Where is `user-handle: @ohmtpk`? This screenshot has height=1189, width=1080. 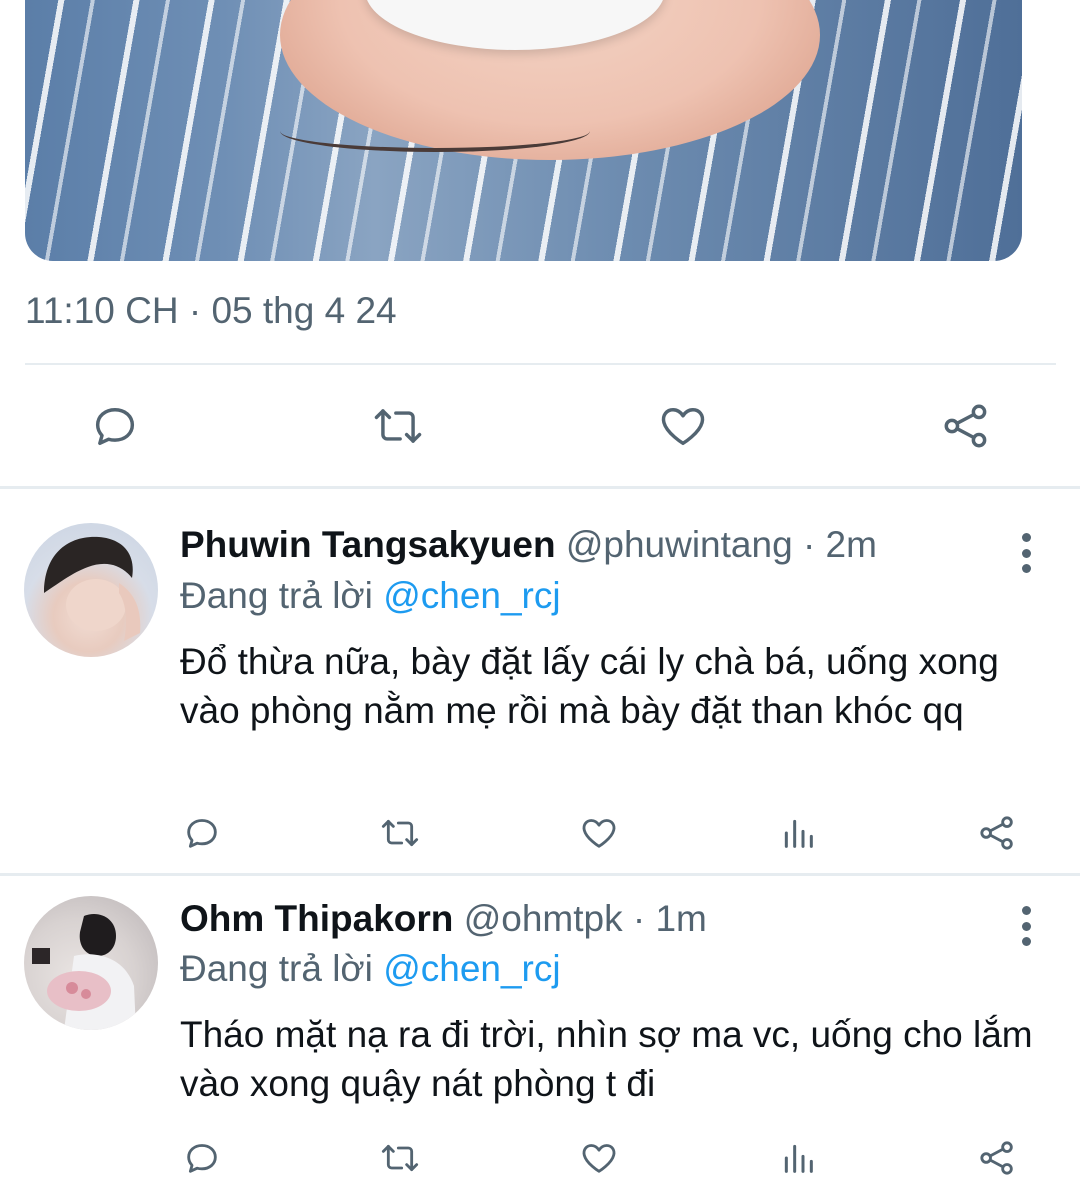 user-handle: @ohmtpk is located at coordinates (543, 918).